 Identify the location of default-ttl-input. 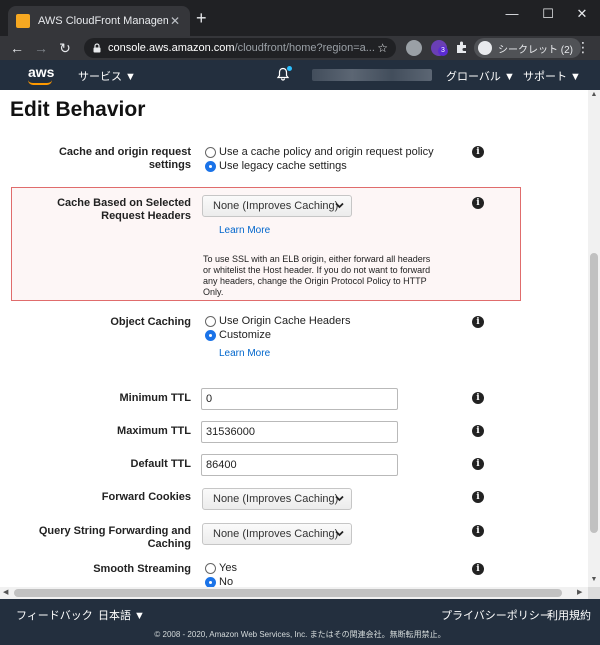
(299, 465).